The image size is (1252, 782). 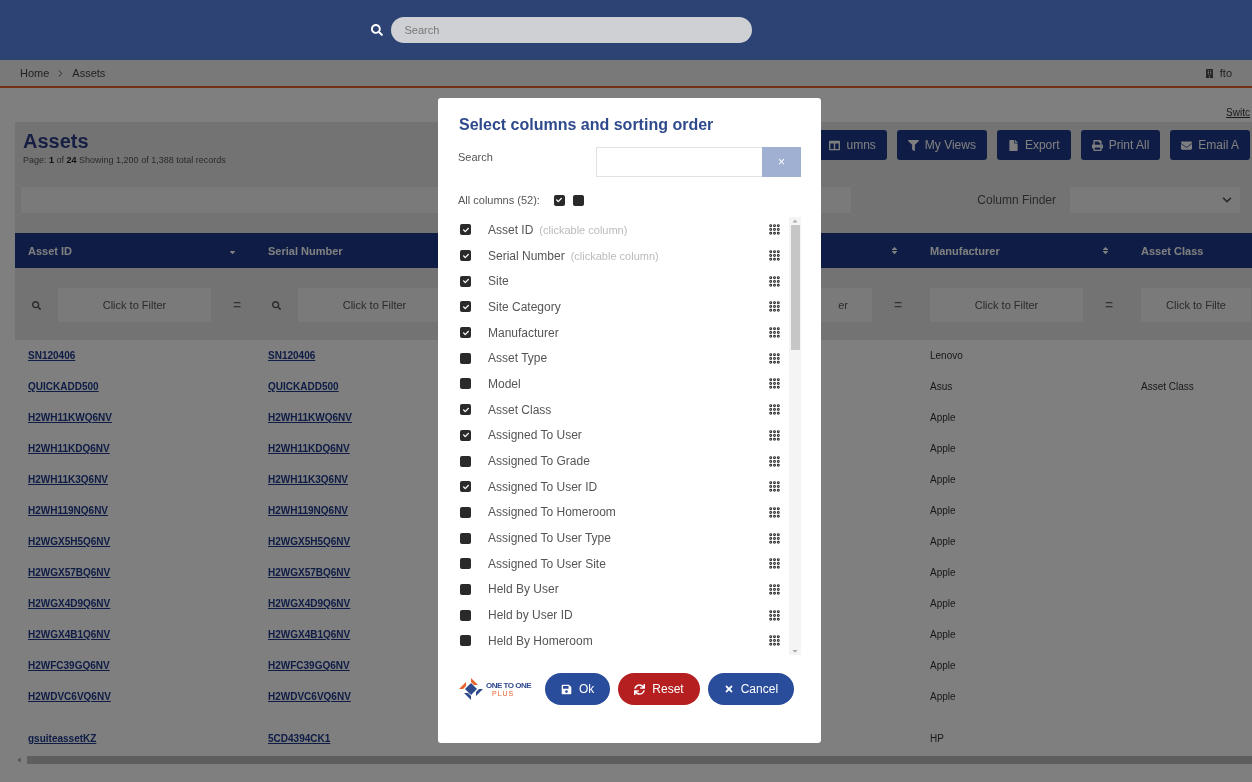 What do you see at coordinates (135, 696) in the screenshot?
I see `table-link: H2WDVC6VQ6NV` at bounding box center [135, 696].